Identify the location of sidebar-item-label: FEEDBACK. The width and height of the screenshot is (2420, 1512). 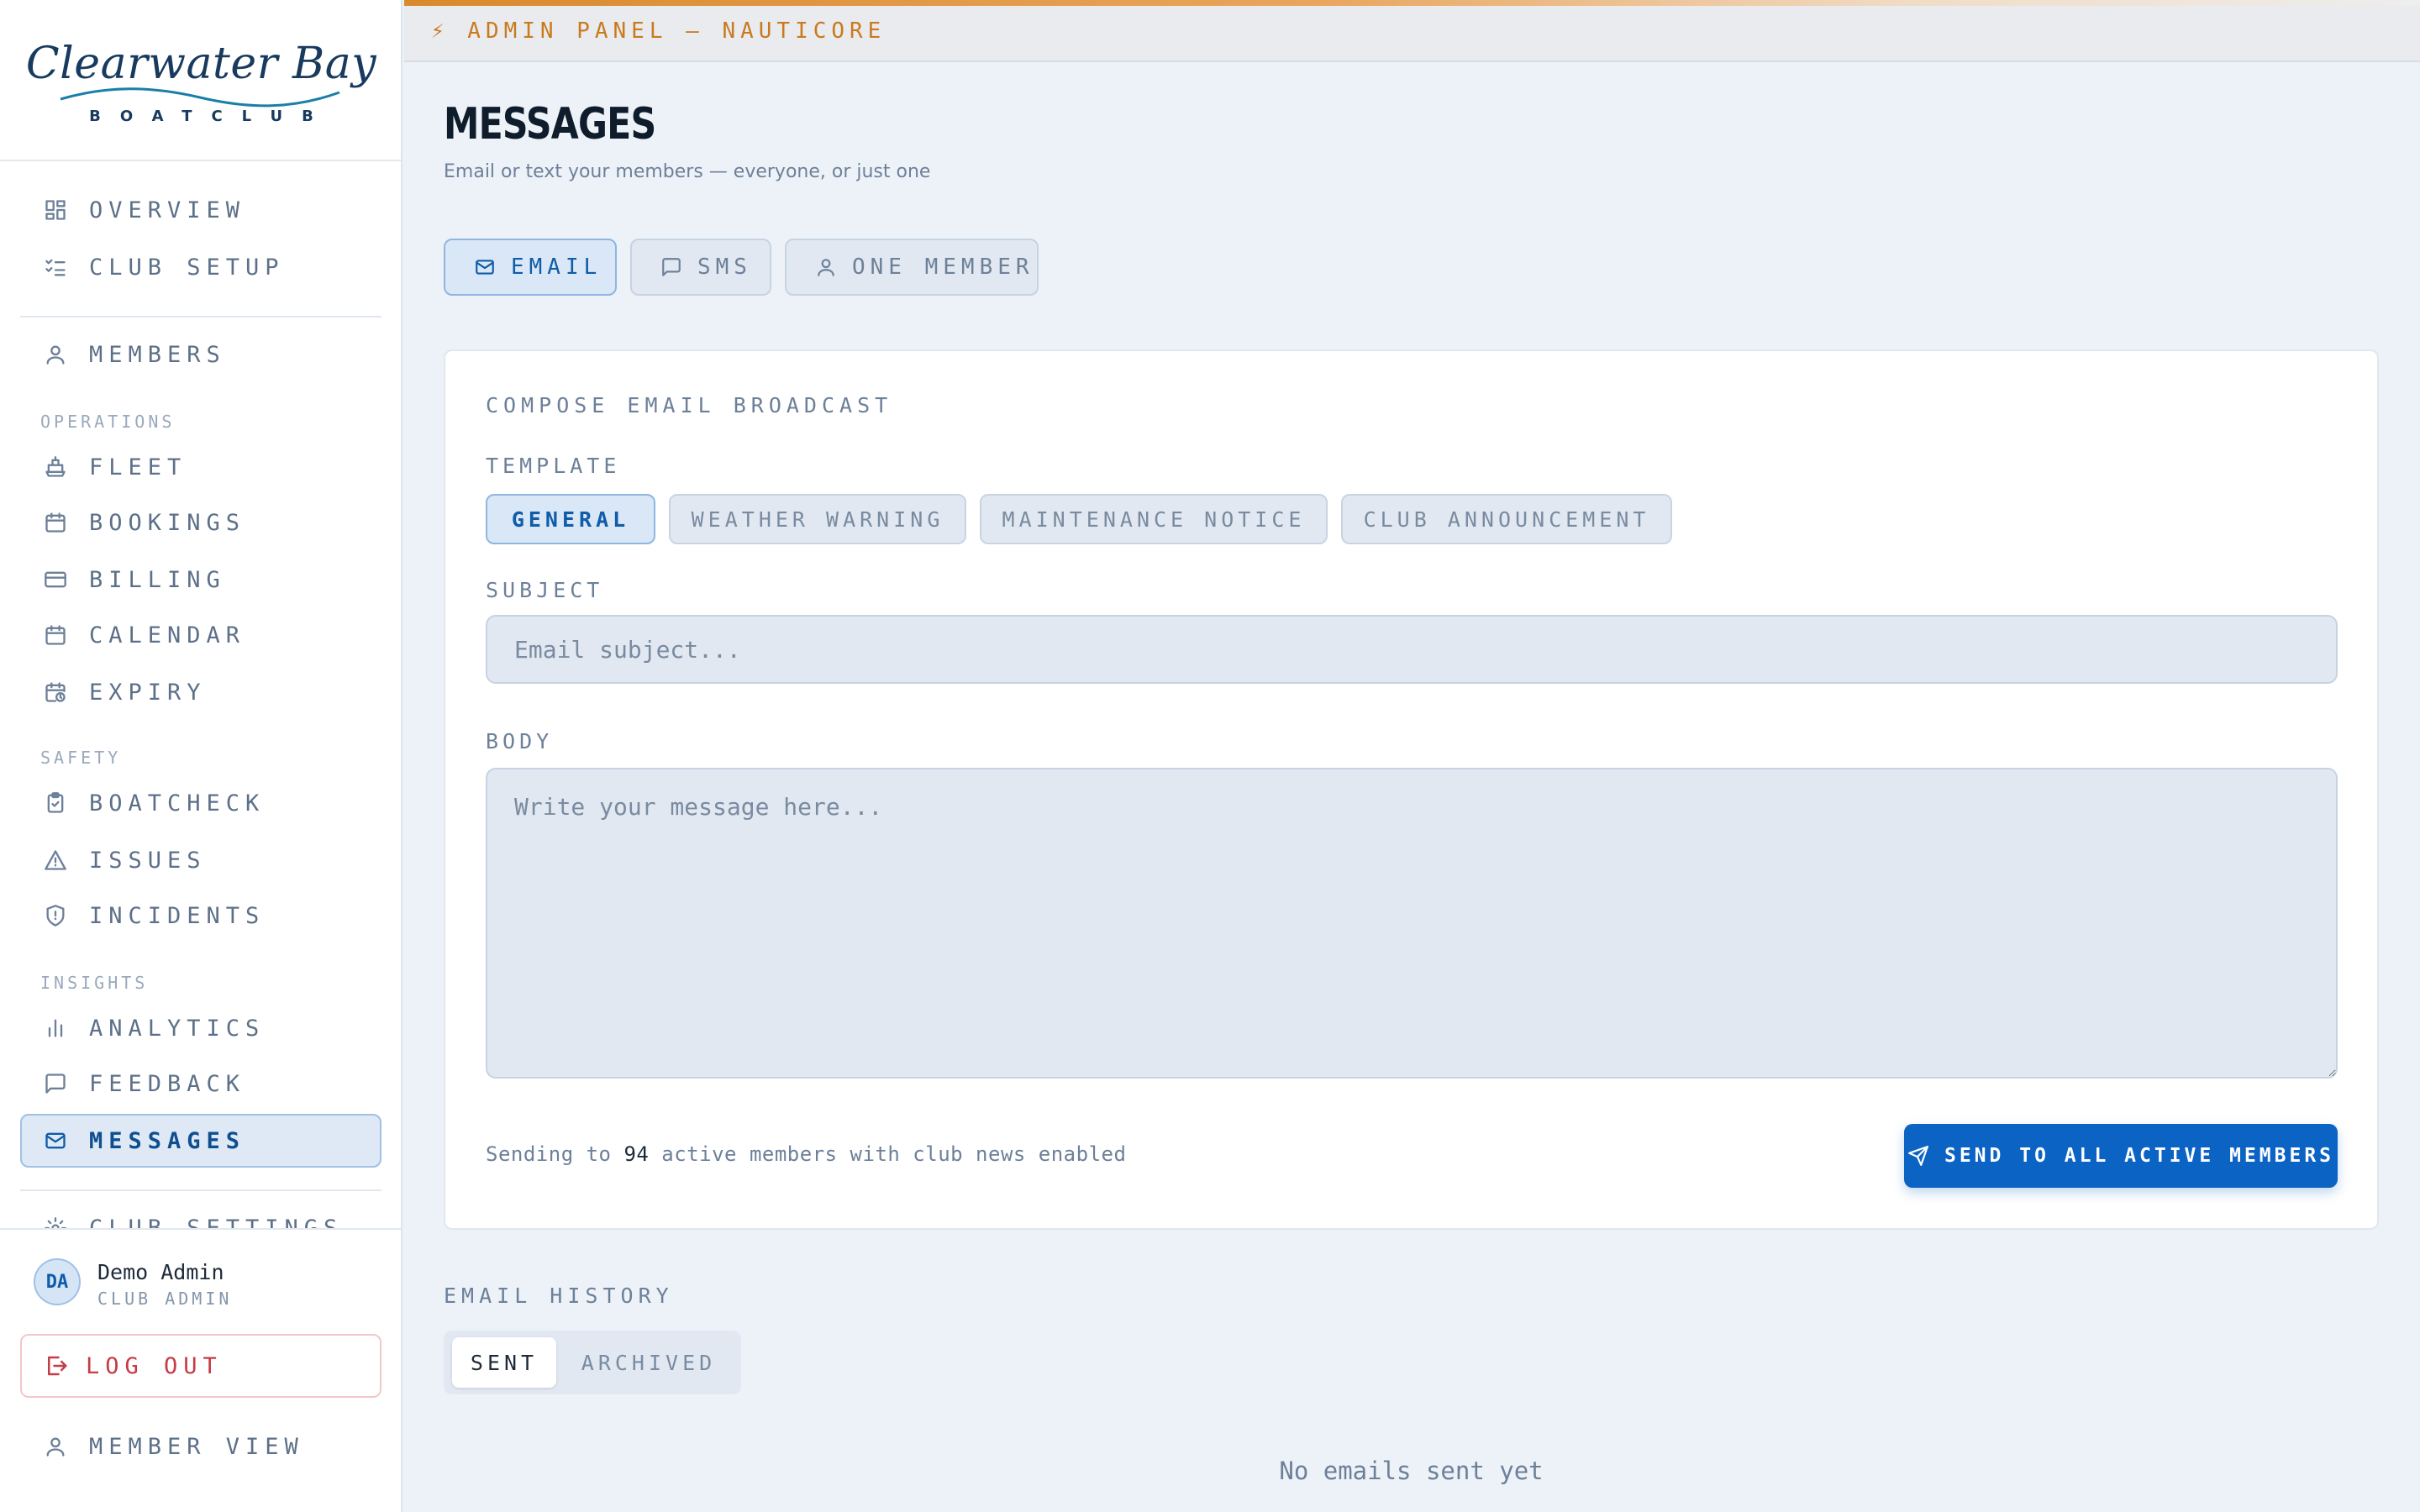
(167, 1083).